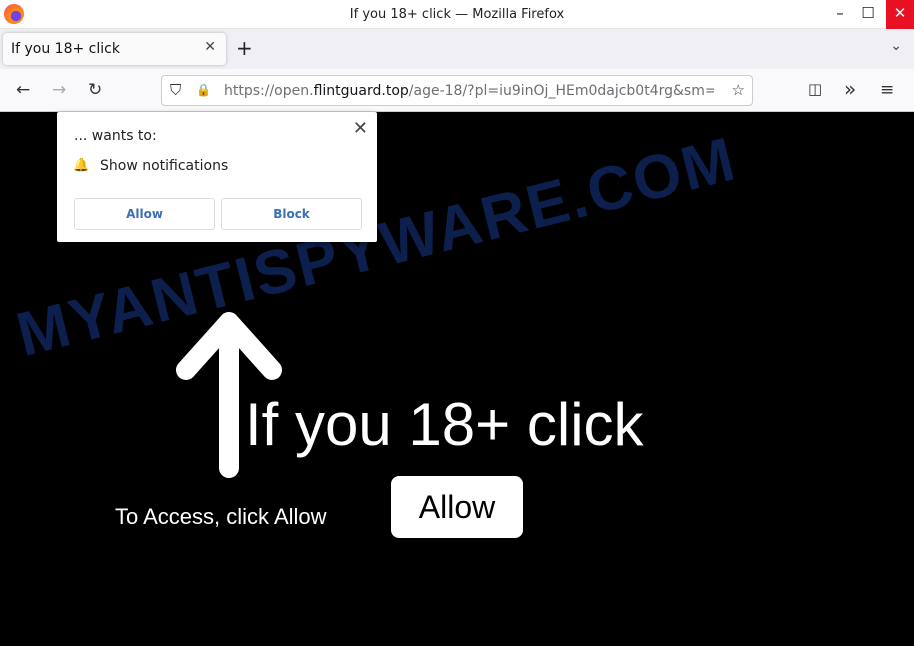  Describe the element at coordinates (457, 49) in the screenshot. I see `tab-bar: If you 18+ click ✕ + ⌄` at that location.